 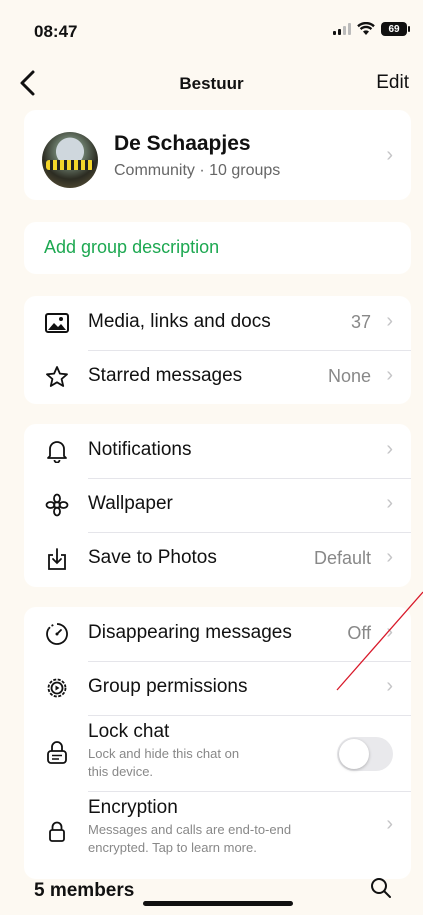 What do you see at coordinates (366, 28) in the screenshot?
I see `wifi-icon` at bounding box center [366, 28].